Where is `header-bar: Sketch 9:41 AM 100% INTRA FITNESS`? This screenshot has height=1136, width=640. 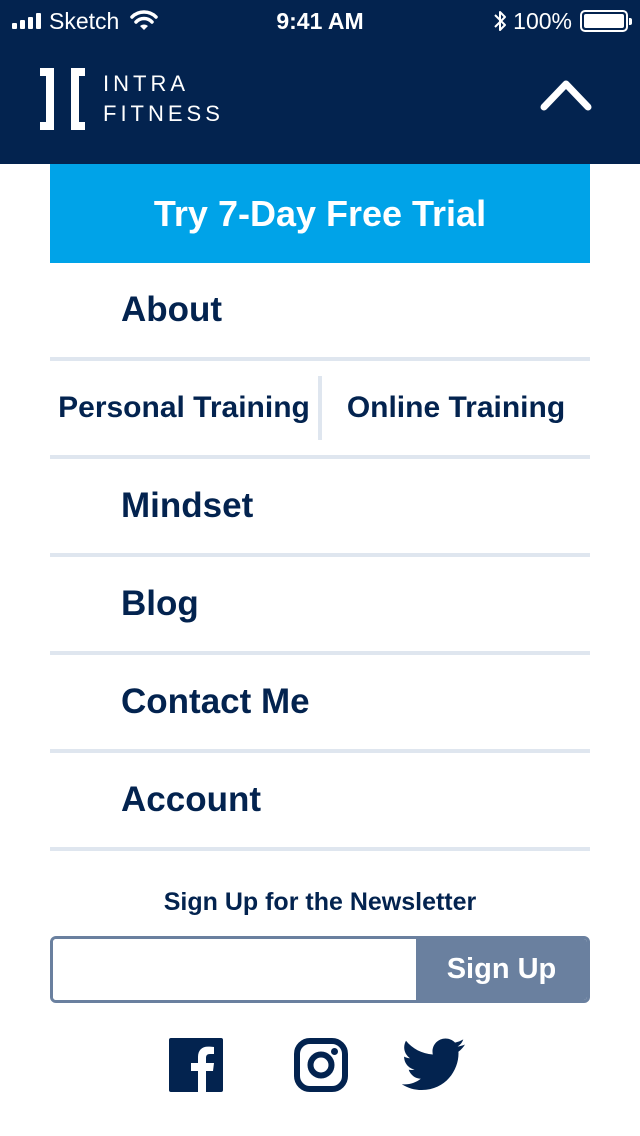
header-bar: Sketch 9:41 AM 100% INTRA FITNESS is located at coordinates (320, 82).